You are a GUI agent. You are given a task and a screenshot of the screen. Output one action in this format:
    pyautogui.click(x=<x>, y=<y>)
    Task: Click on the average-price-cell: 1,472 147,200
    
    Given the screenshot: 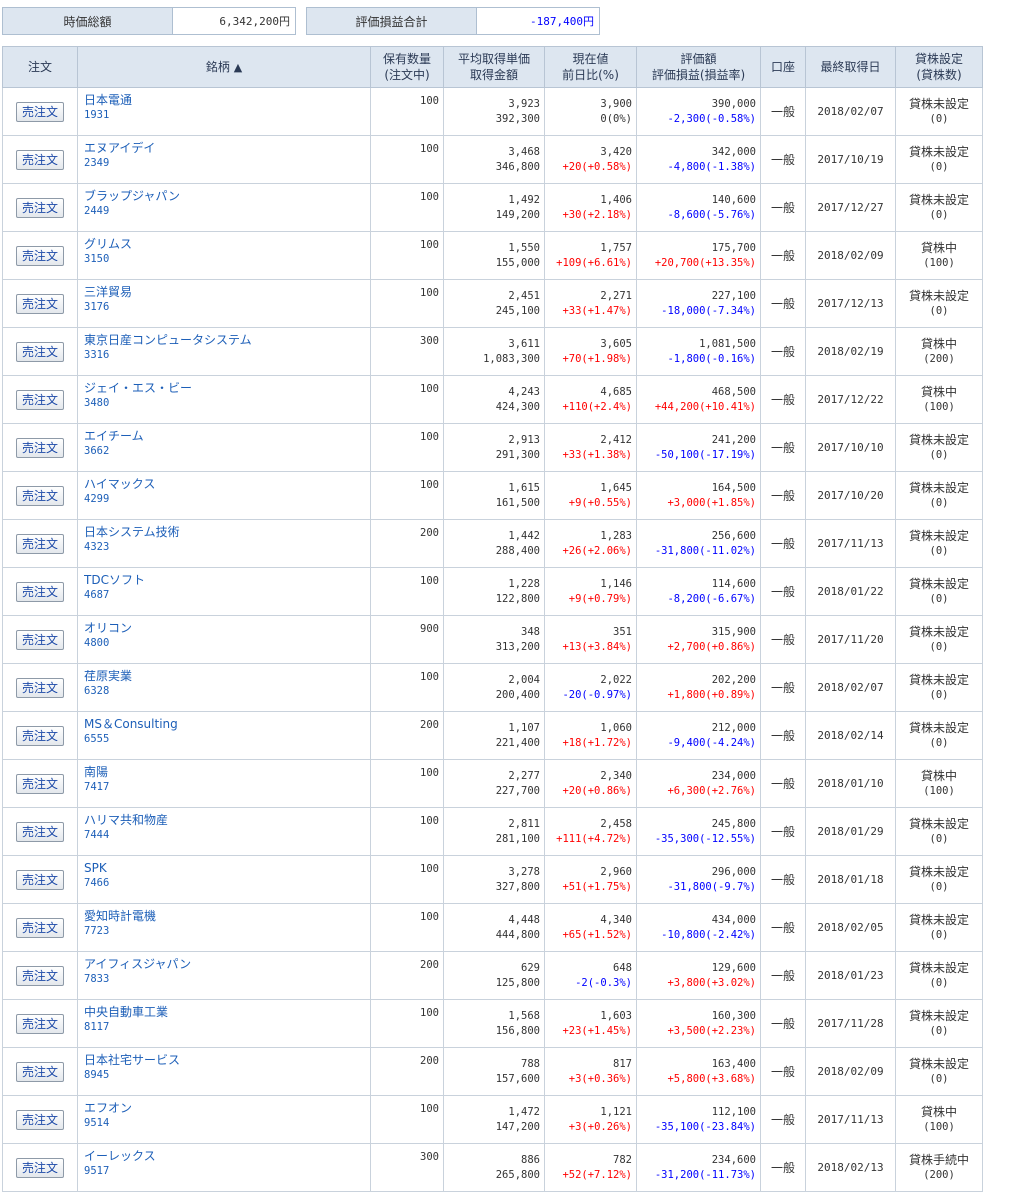 What is the action you would take?
    pyautogui.click(x=494, y=1119)
    